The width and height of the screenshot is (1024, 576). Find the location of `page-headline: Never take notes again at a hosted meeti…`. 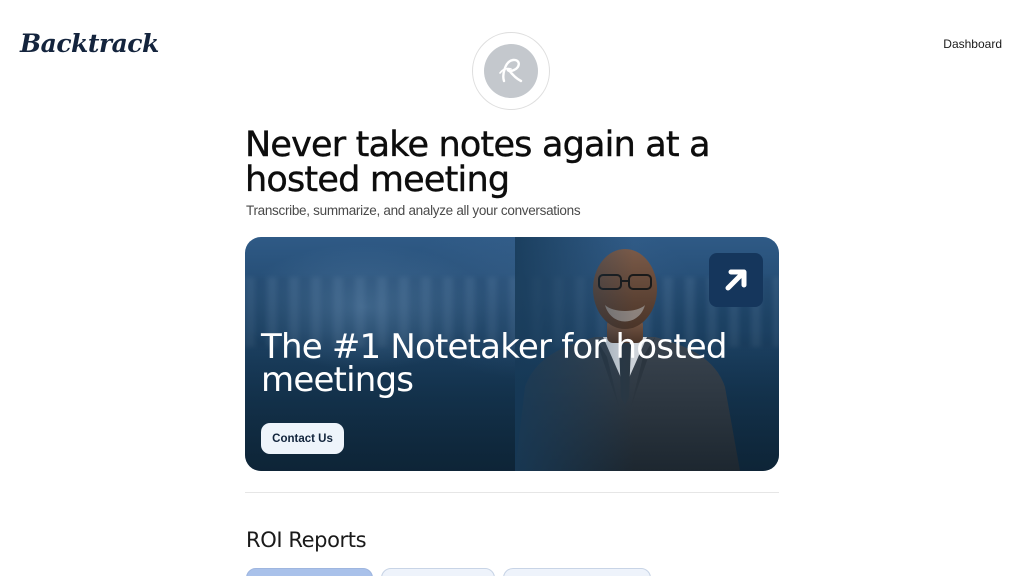

page-headline: Never take notes again at a hosted meeti… is located at coordinates (478, 162).